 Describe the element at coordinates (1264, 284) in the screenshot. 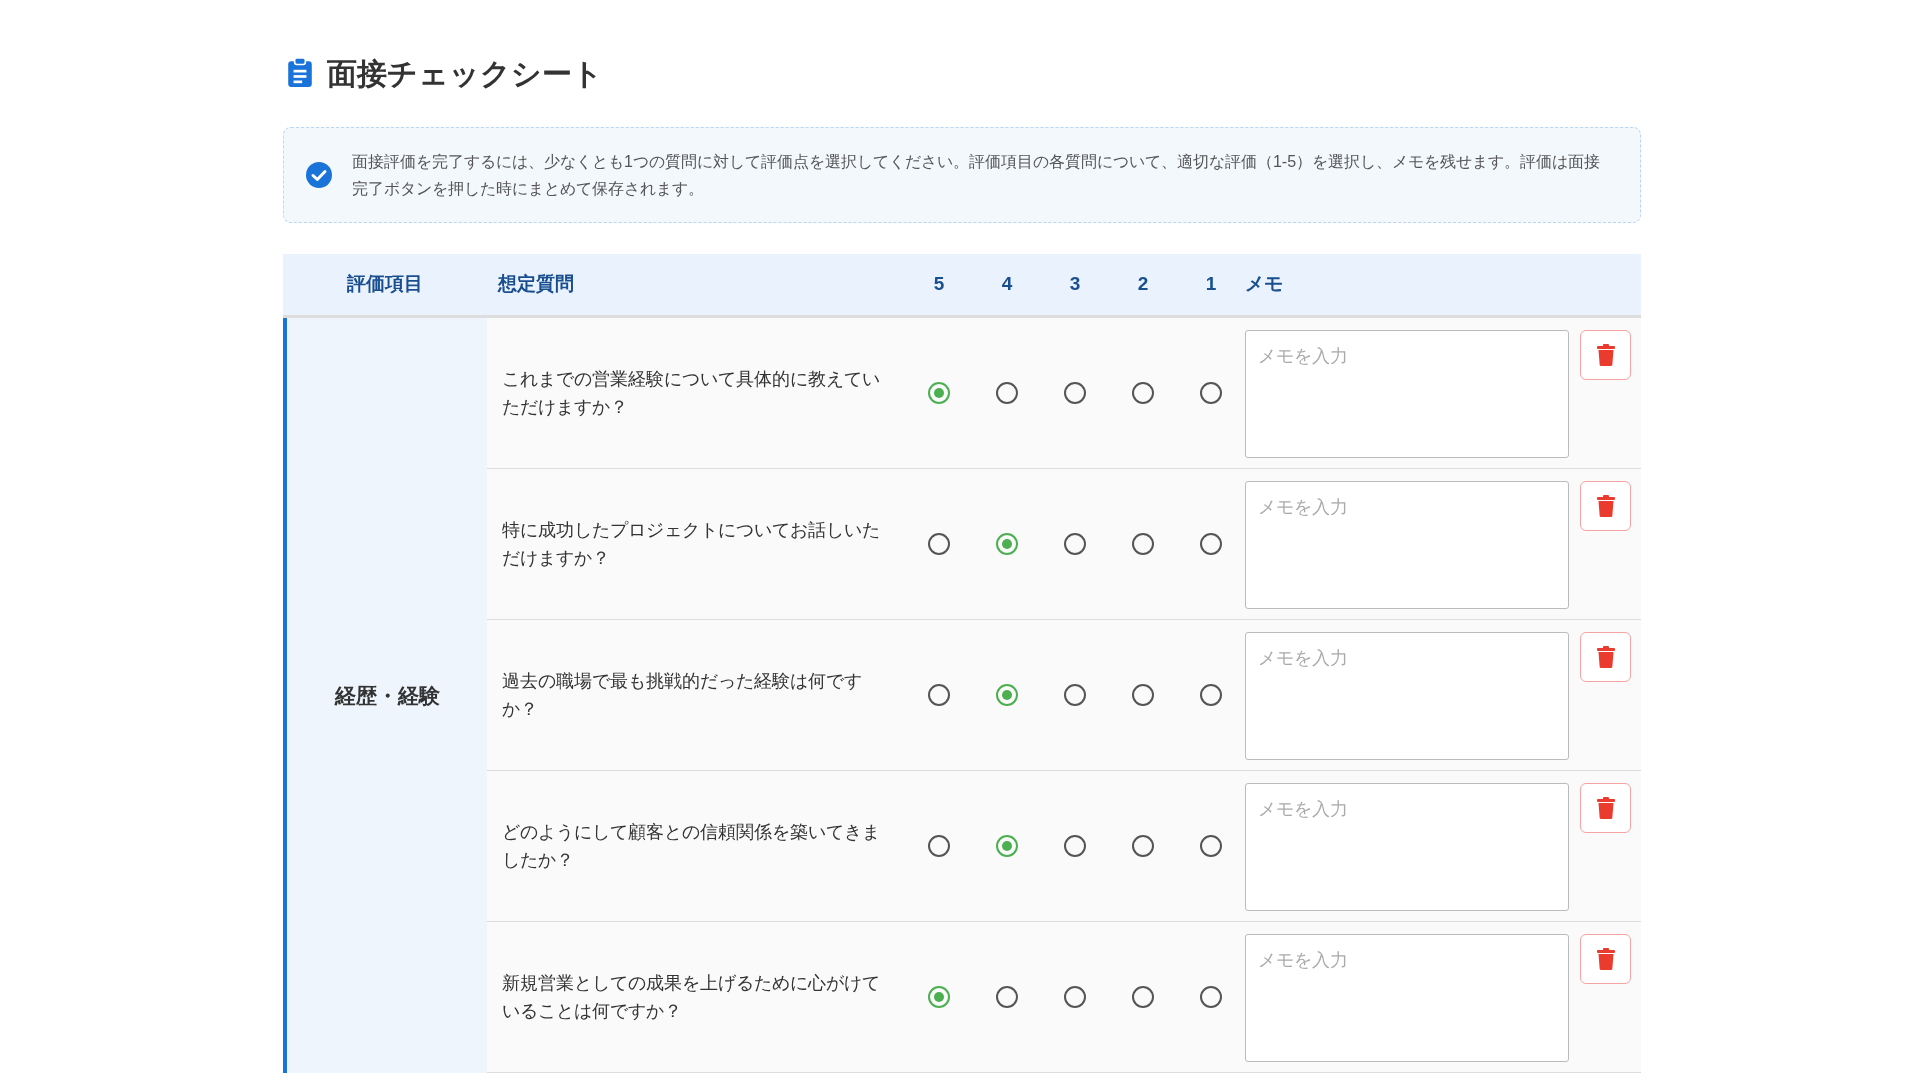

I see `column-header: メモ` at that location.